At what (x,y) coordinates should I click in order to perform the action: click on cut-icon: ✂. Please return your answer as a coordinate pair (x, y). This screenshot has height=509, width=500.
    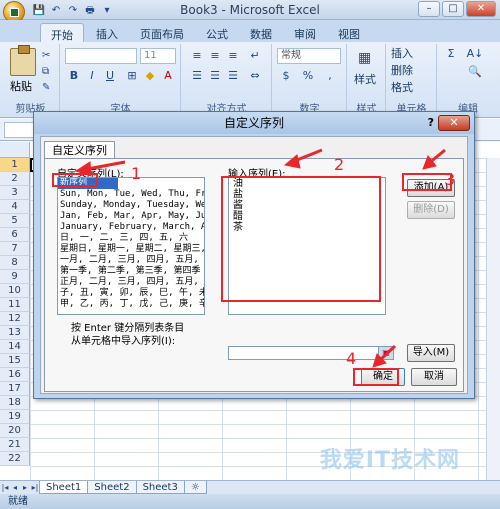
    Looking at the image, I should click on (46, 55).